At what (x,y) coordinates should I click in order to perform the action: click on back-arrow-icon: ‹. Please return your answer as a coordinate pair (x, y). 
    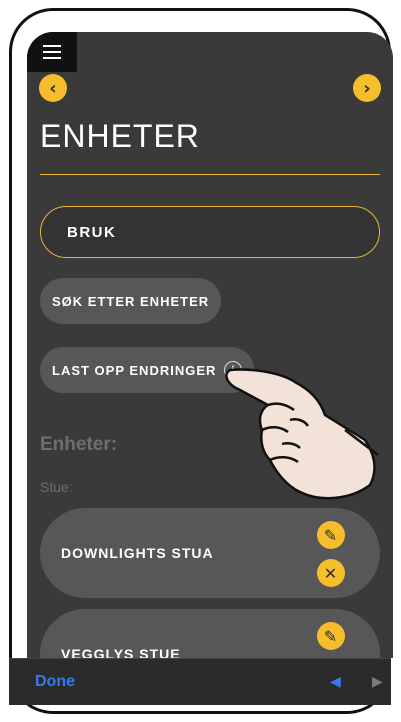
    Looking at the image, I should click on (53, 88).